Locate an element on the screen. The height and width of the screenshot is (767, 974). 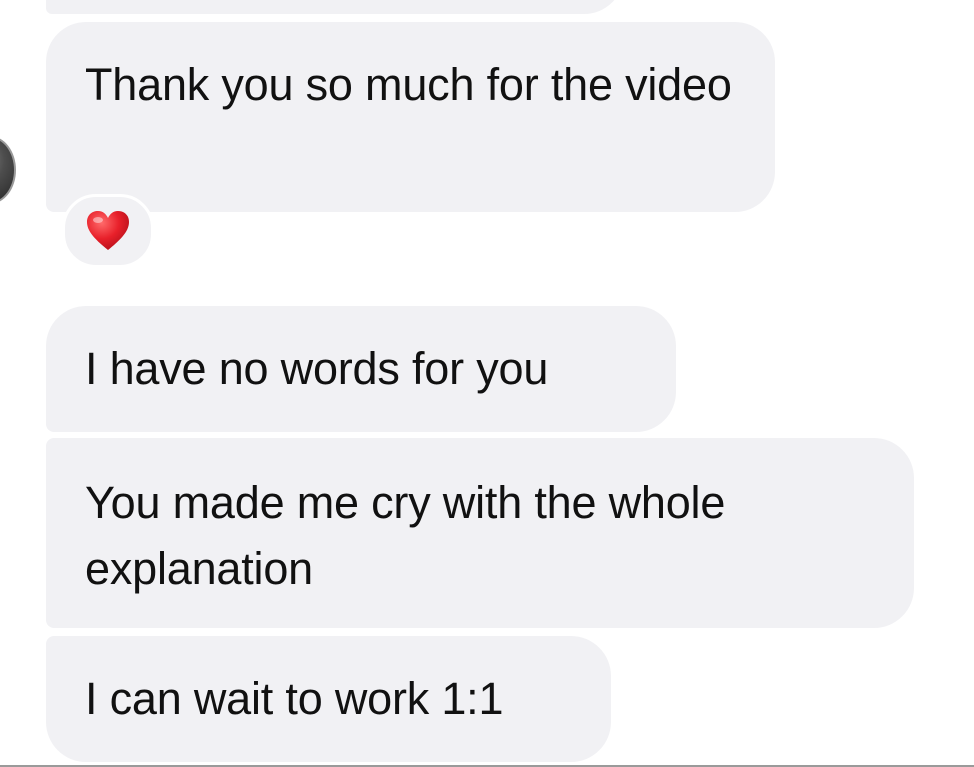
message-text: Thank you so much for the video is located at coordinates (408, 84).